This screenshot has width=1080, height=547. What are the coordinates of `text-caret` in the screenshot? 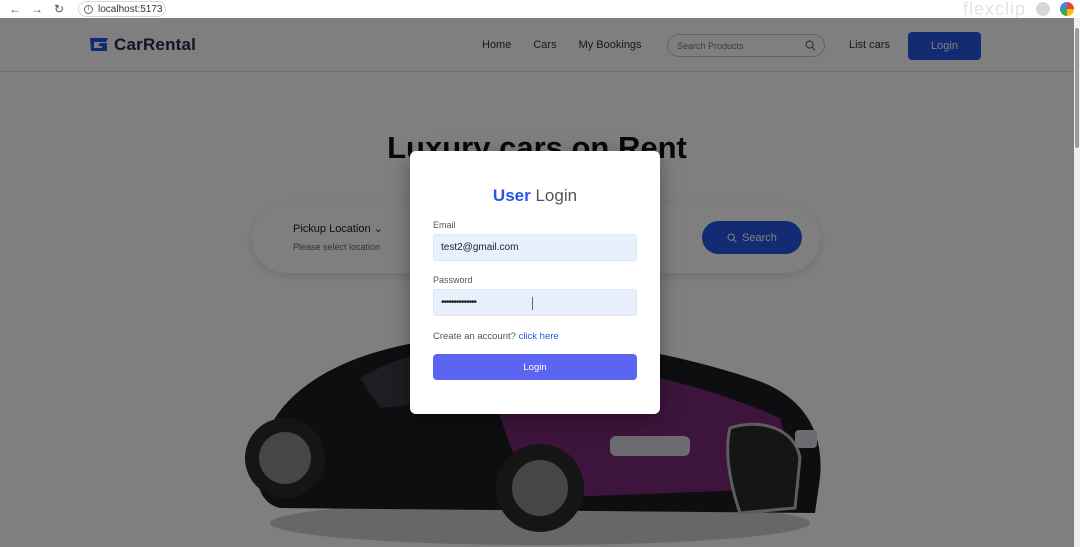 It's located at (532, 303).